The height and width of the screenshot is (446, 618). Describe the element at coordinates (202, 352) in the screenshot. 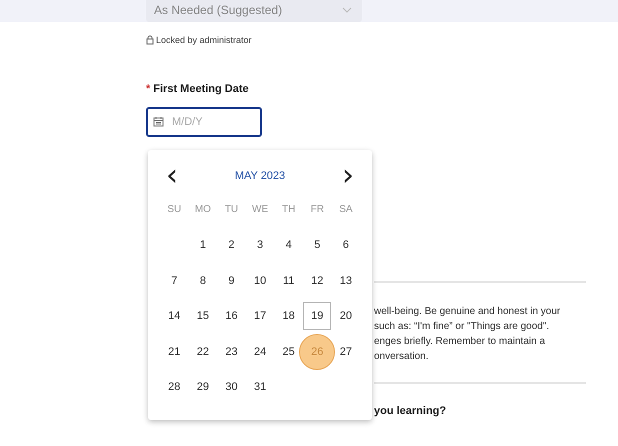

I see `calendar-day: 22` at that location.